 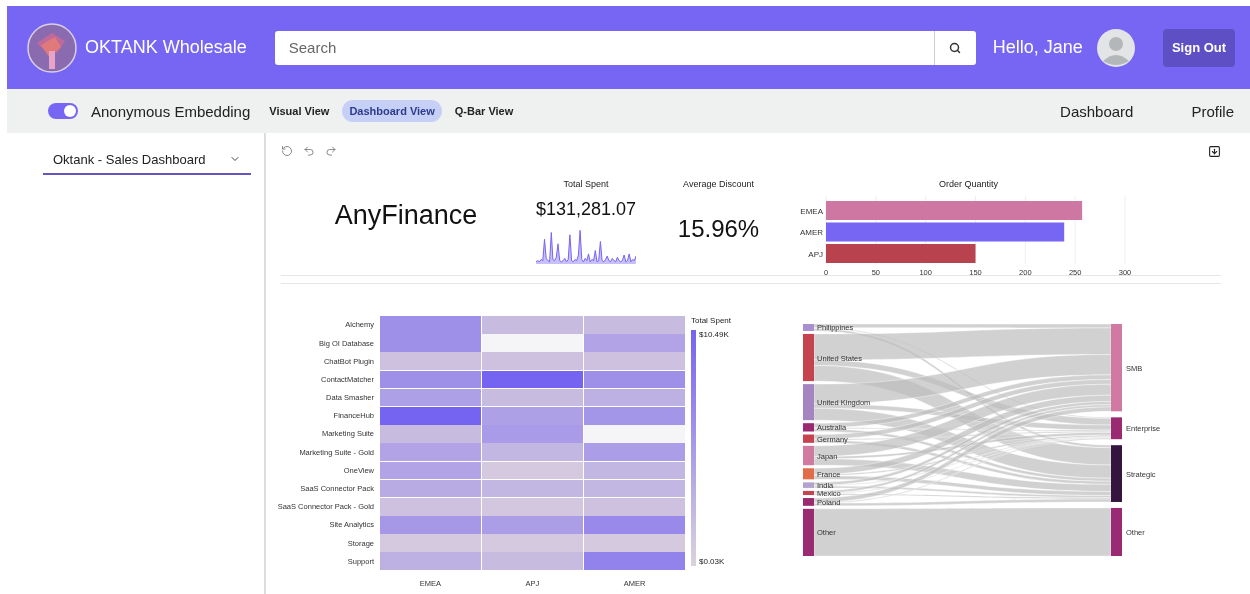 I want to click on search-icon, so click(x=955, y=47).